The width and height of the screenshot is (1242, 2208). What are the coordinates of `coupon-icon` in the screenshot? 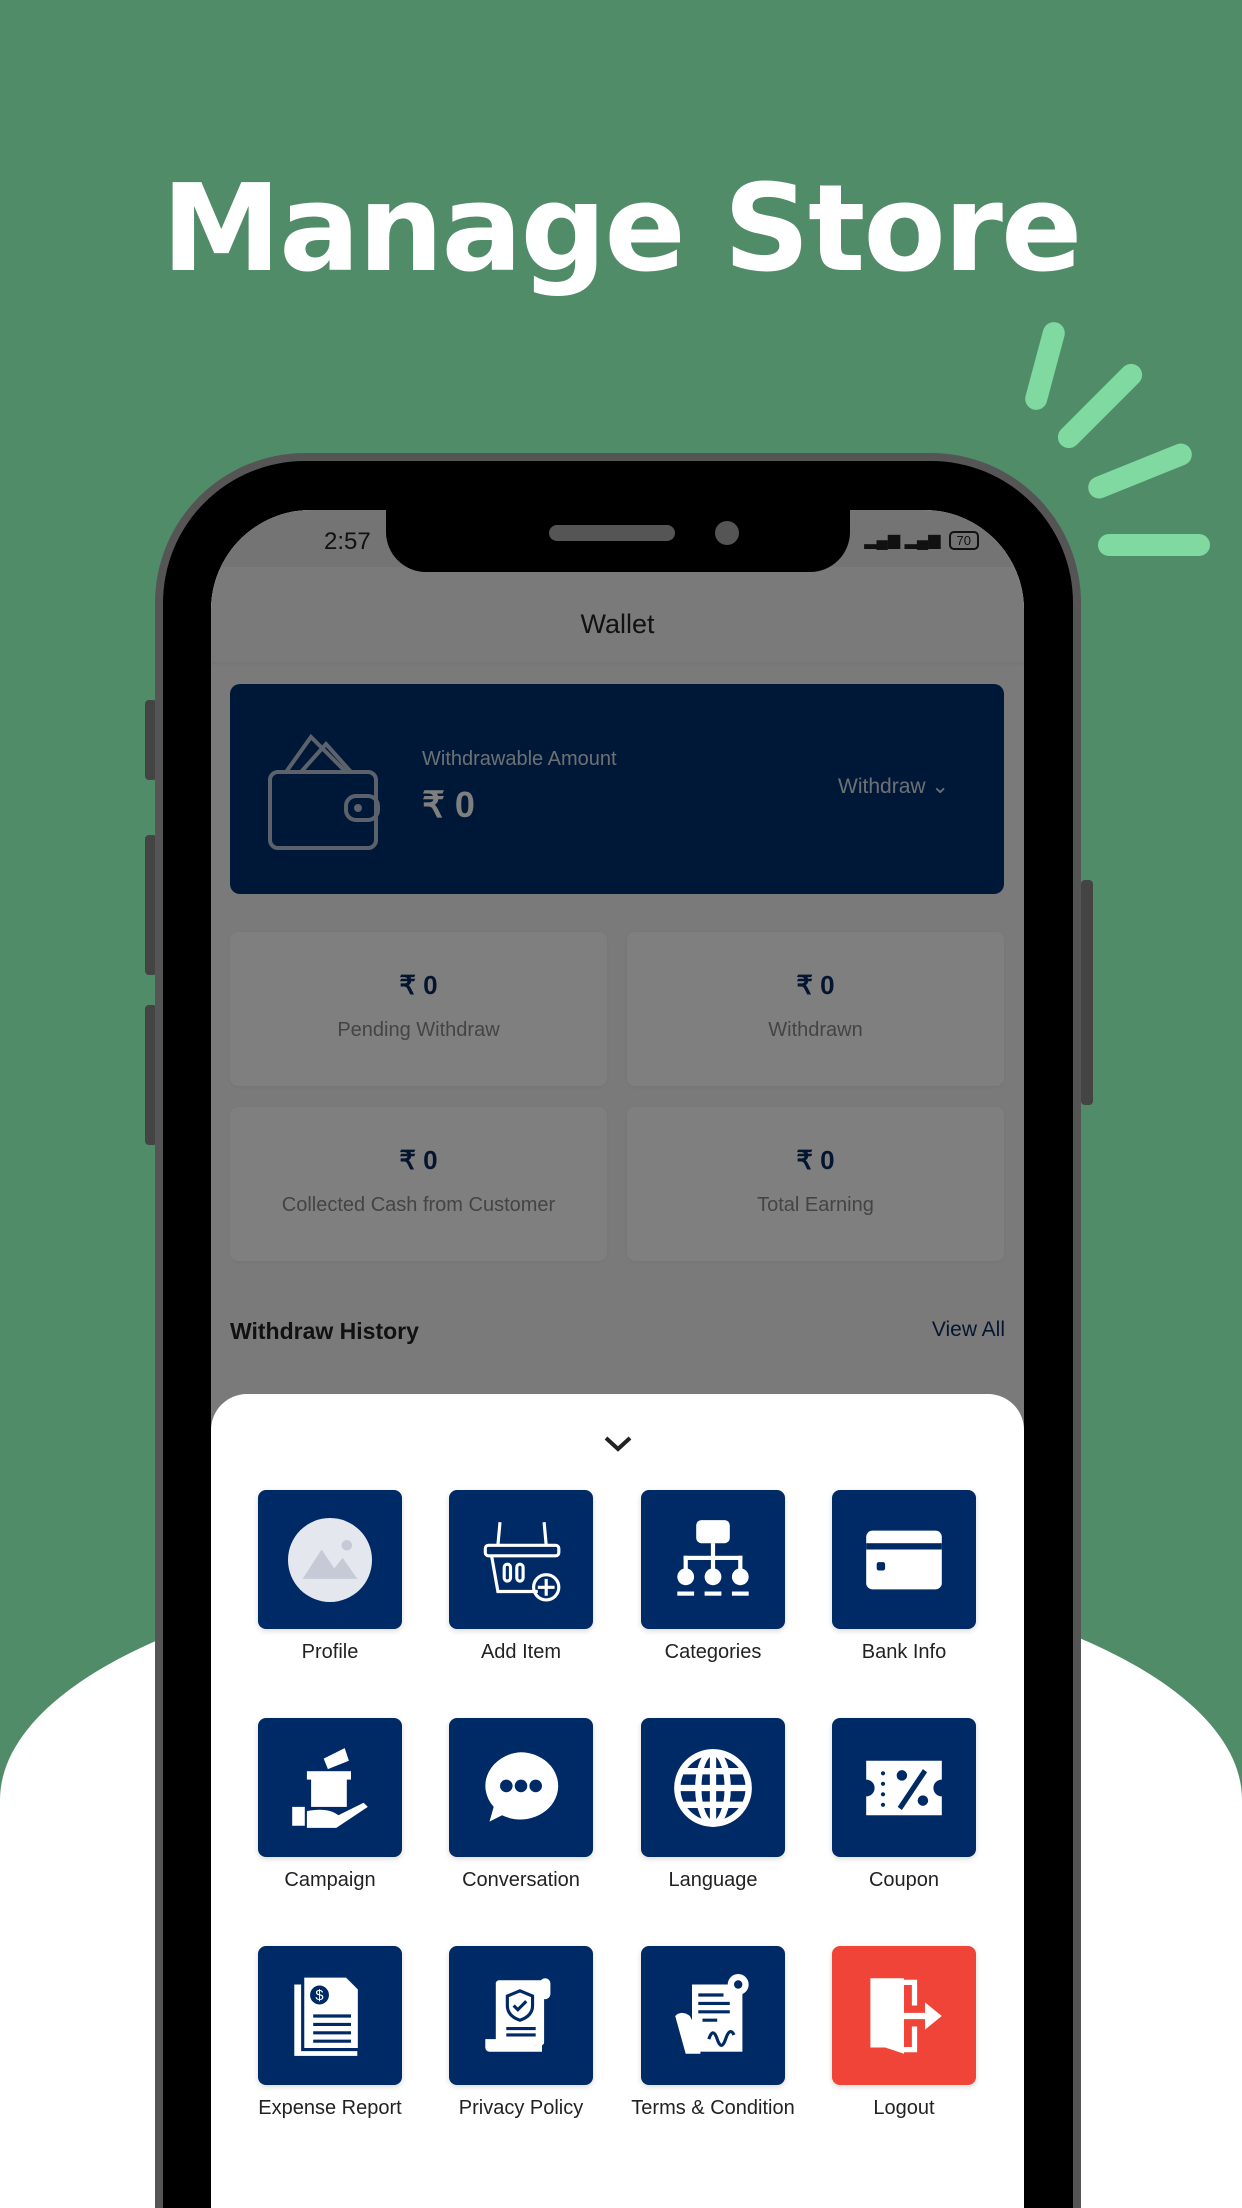 It's located at (904, 1787).